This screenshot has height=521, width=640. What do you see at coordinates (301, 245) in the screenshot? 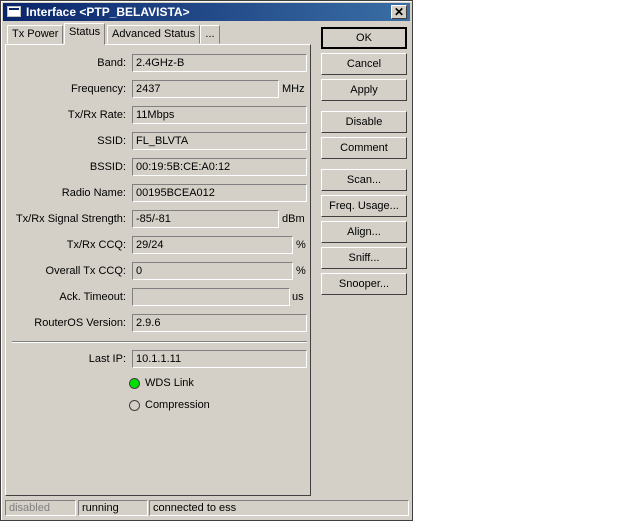
I see `txrx-ccq-unit: %` at bounding box center [301, 245].